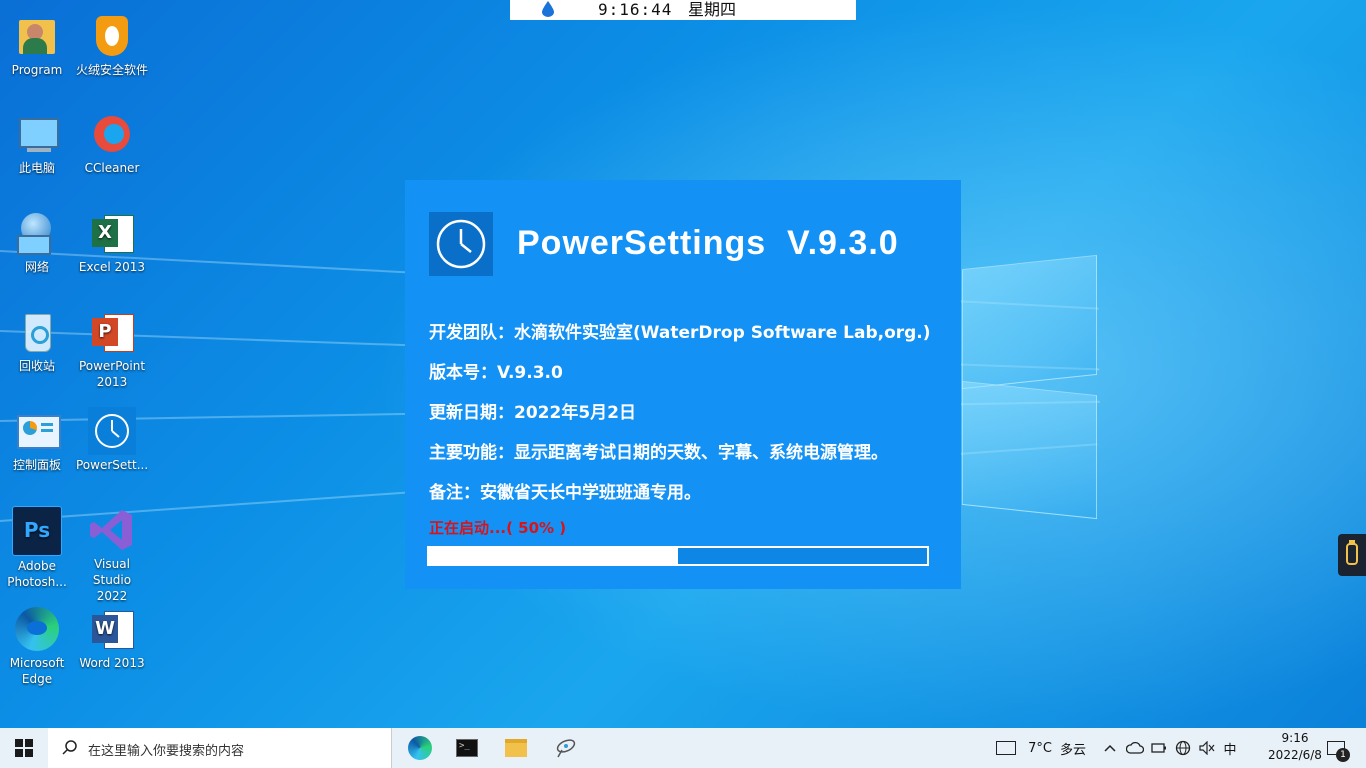 Image resolution: width=1366 pixels, height=768 pixels. I want to click on windows-logo-icon, so click(24, 748).